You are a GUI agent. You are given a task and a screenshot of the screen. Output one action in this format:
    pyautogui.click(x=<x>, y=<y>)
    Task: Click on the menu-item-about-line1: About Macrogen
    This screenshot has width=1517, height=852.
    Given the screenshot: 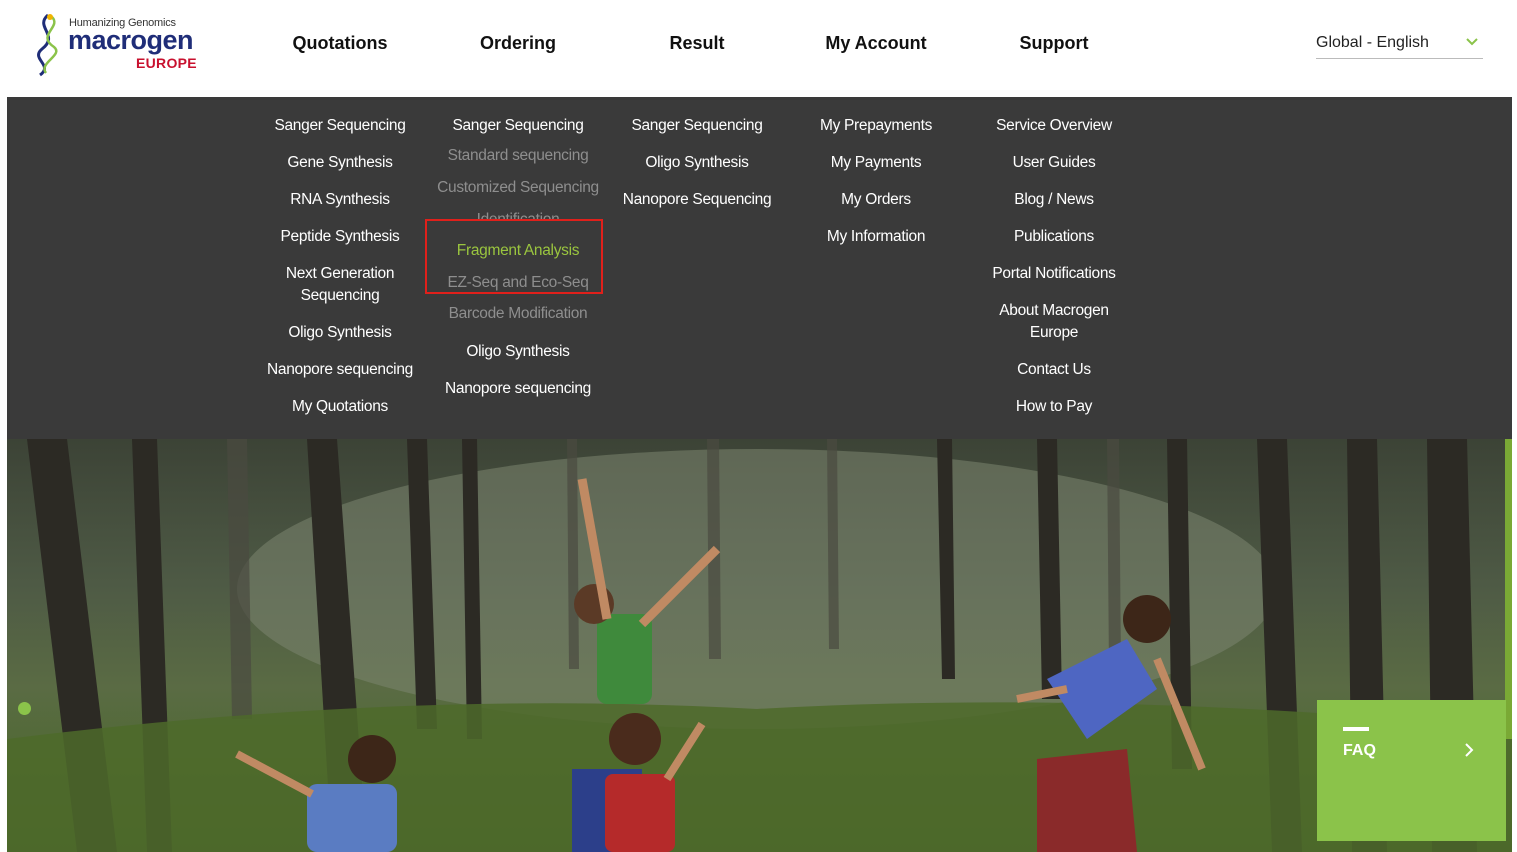 What is the action you would take?
    pyautogui.click(x=1054, y=311)
    